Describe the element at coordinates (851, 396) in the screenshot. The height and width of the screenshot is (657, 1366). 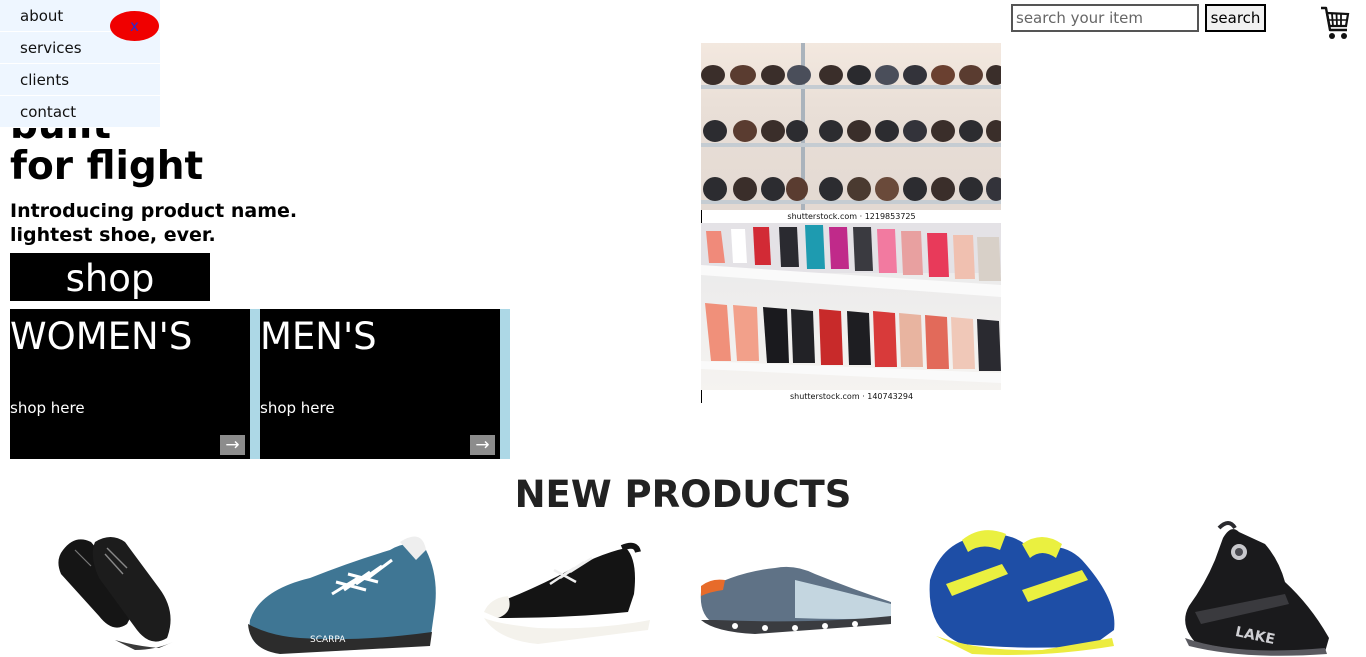
I see `photo-caption: shutterstock.com · 140743294` at that location.